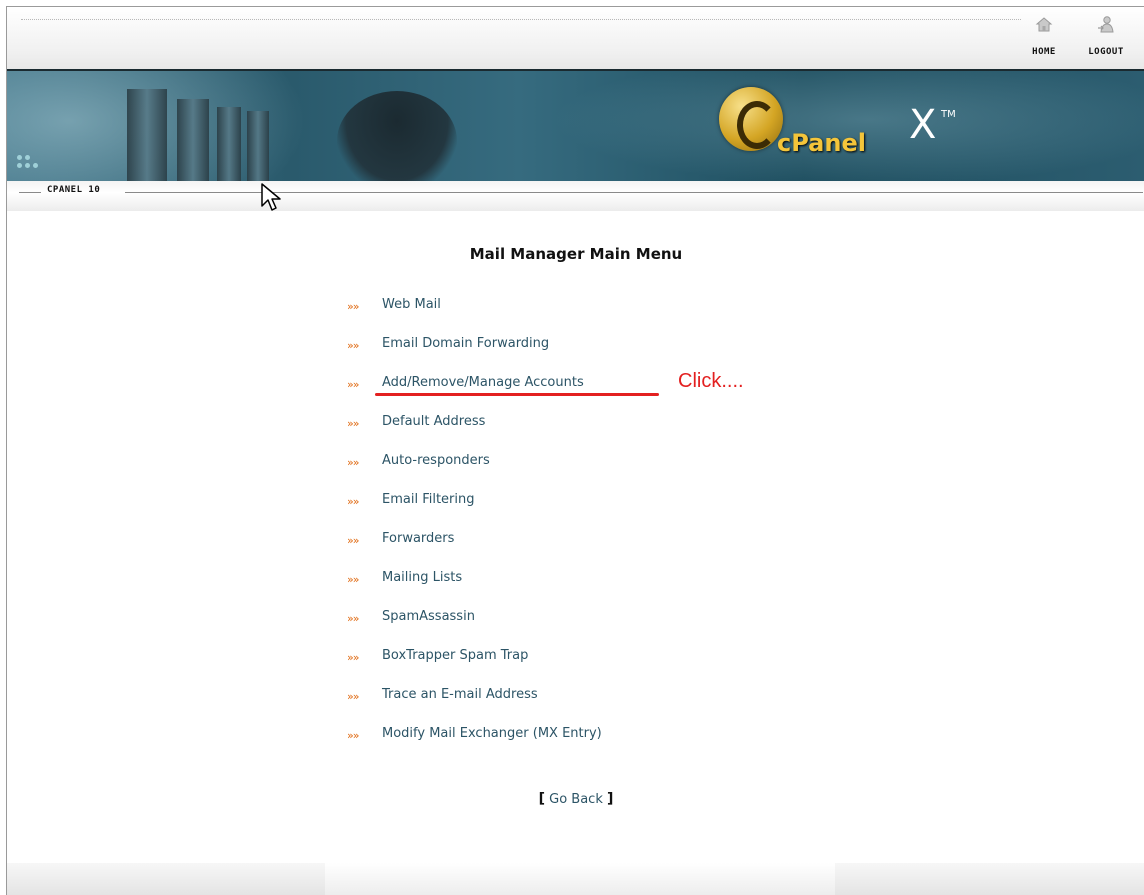  What do you see at coordinates (428, 616) in the screenshot?
I see `menu-link-spamassassin: SpamAssassin` at bounding box center [428, 616].